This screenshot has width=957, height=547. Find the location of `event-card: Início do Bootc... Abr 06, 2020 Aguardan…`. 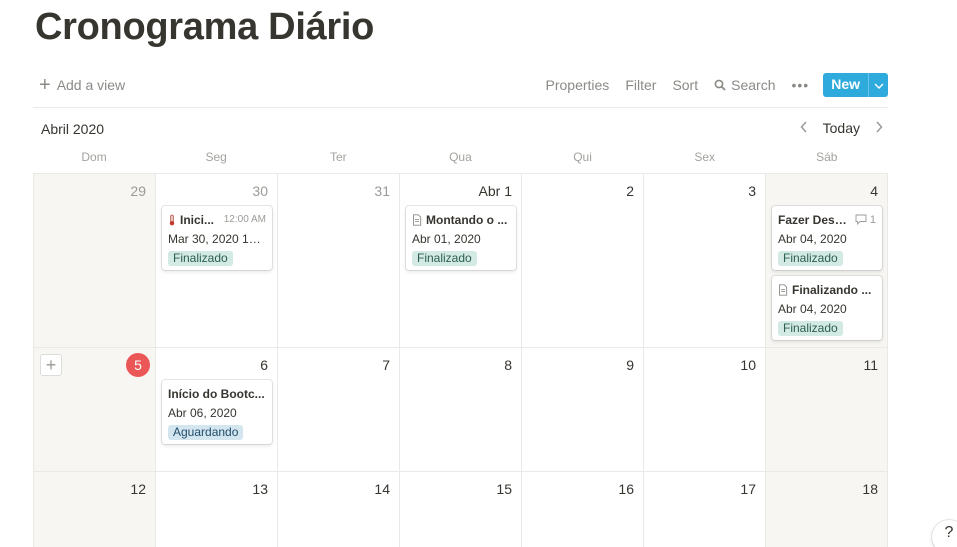

event-card: Início do Bootc... Abr 06, 2020 Aguardan… is located at coordinates (217, 412).